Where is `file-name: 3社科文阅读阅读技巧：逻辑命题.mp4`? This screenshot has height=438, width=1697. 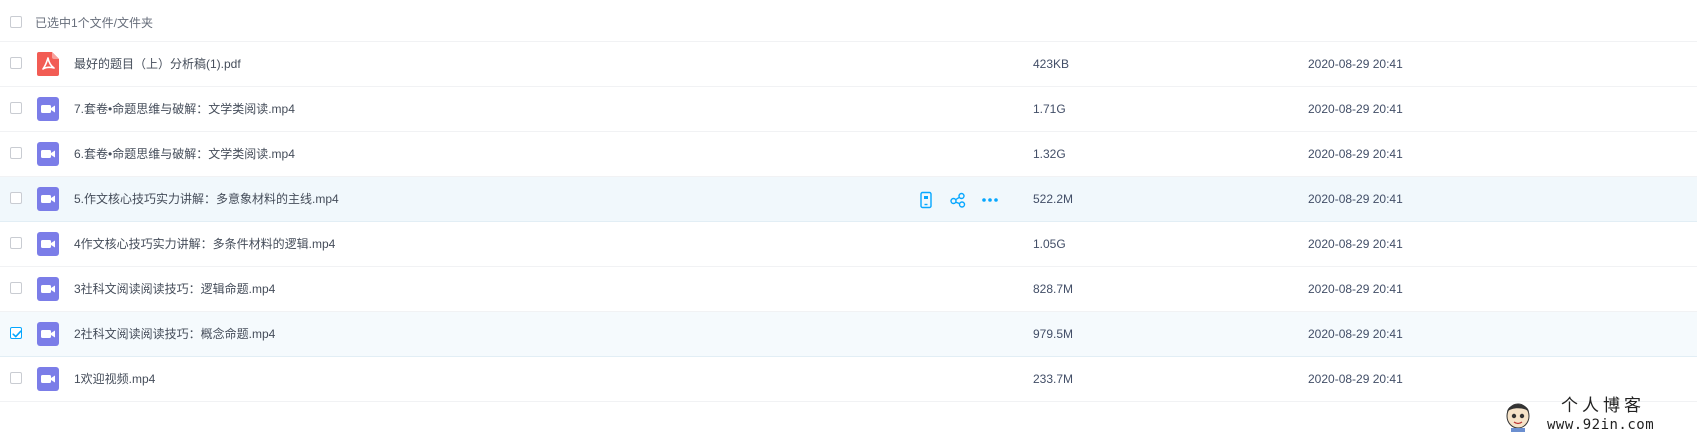
file-name: 3社科文阅读阅读技巧：逻辑命题.mp4 is located at coordinates (174, 289).